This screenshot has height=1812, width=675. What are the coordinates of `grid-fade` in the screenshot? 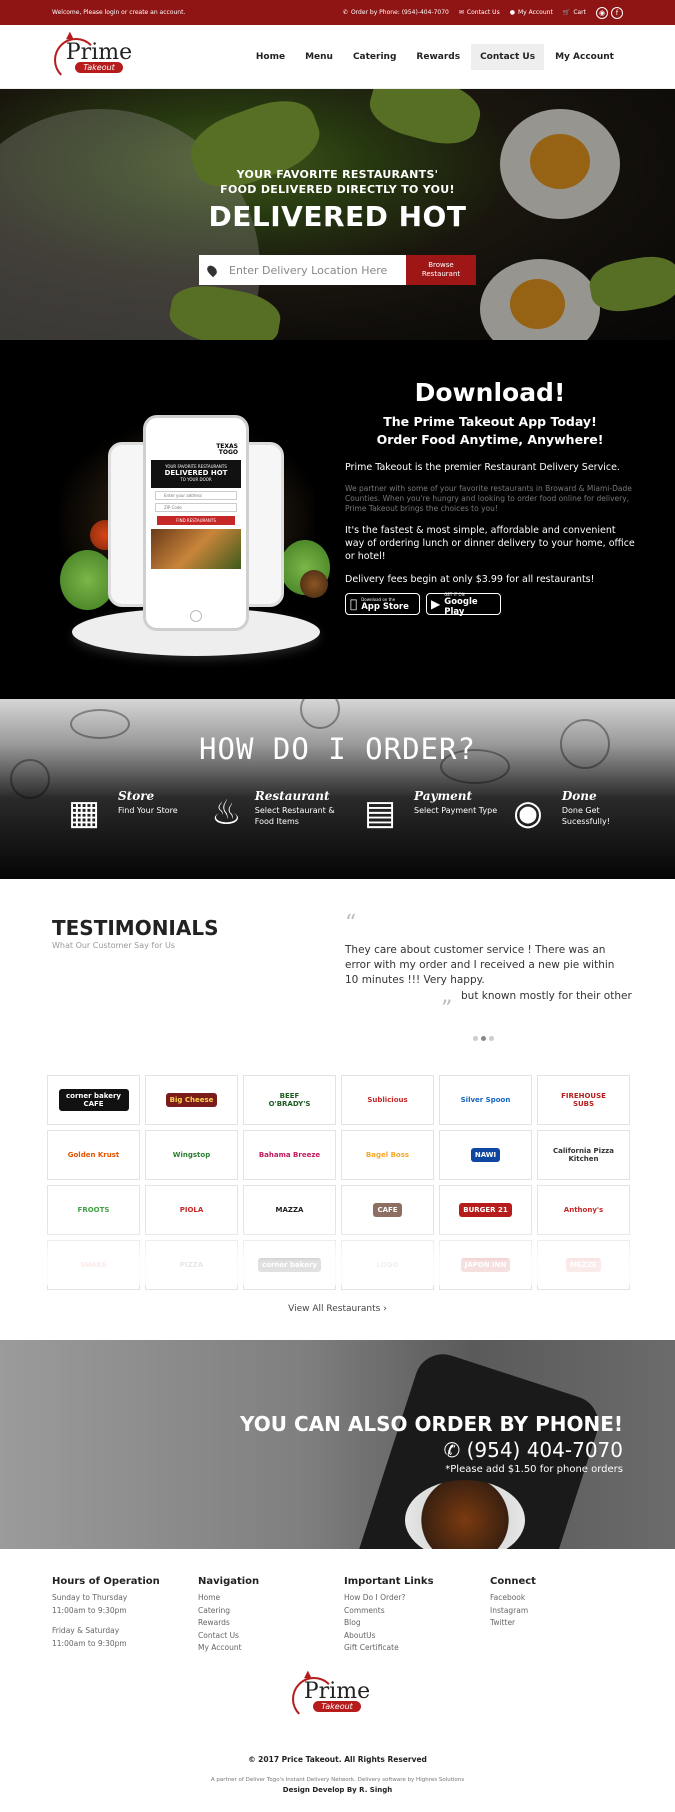 It's located at (337, 1255).